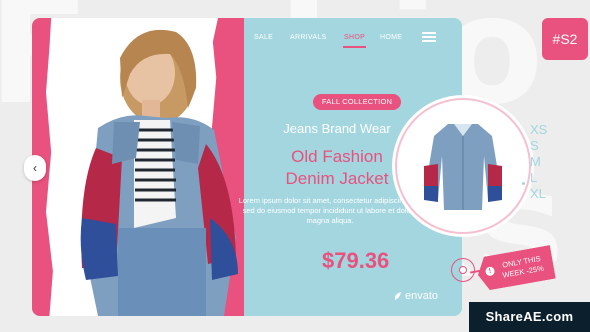  What do you see at coordinates (523, 183) in the screenshot?
I see `selected-size-indicator` at bounding box center [523, 183].